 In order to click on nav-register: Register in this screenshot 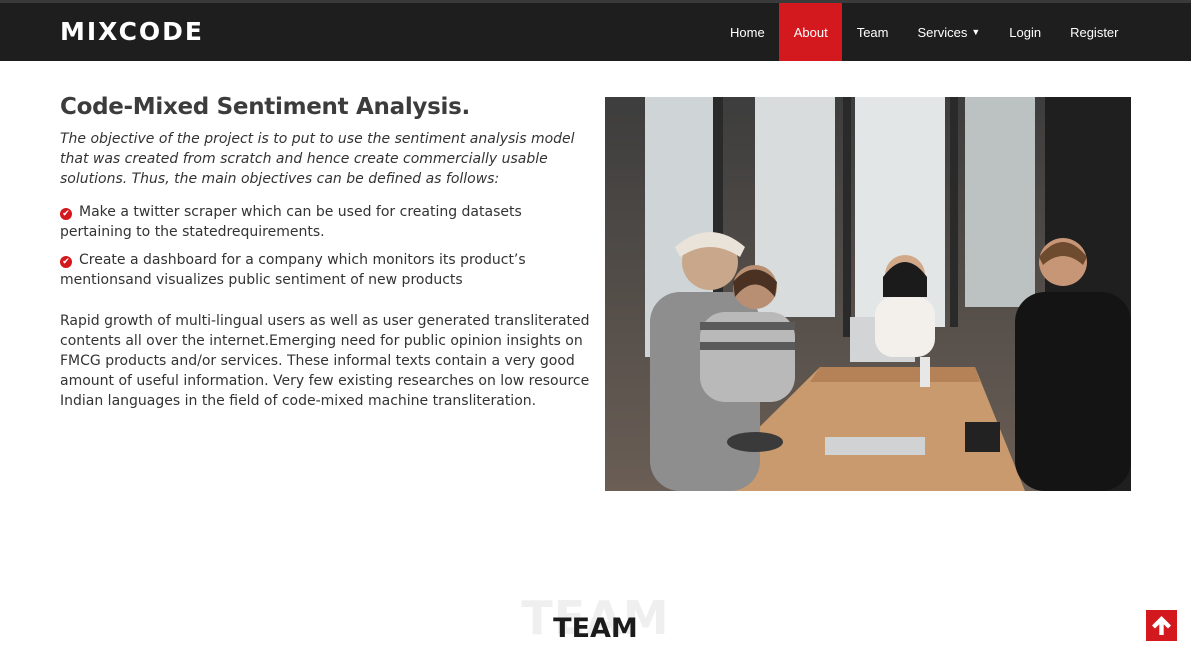, I will do `click(1094, 32)`.